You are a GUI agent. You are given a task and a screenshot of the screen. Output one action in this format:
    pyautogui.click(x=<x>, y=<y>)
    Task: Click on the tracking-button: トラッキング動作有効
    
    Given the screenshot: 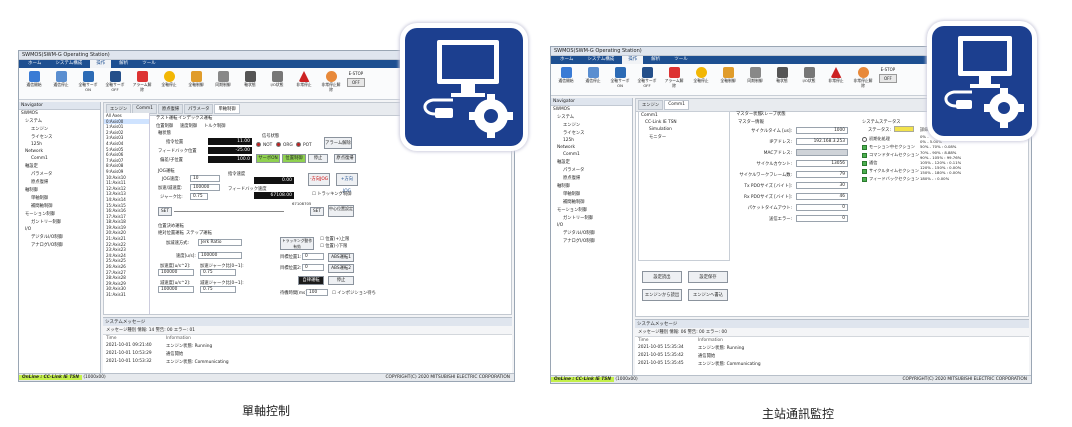 What is the action you would take?
    pyautogui.click(x=297, y=243)
    